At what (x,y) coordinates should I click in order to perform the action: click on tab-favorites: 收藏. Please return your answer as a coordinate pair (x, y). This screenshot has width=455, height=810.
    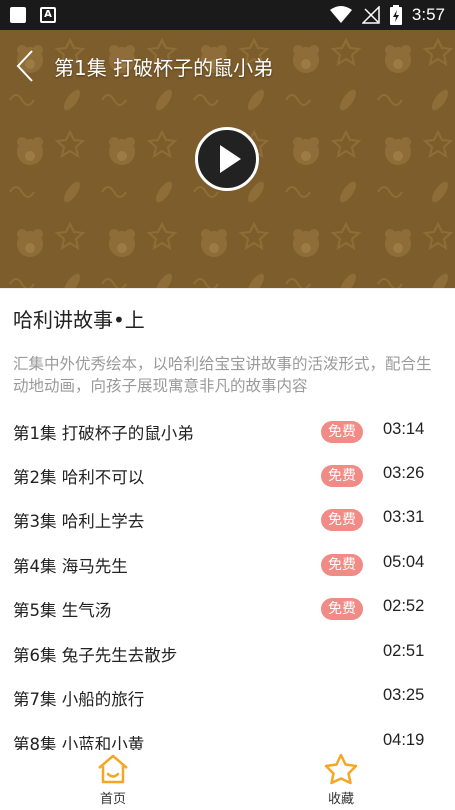
    Looking at the image, I should click on (341, 780).